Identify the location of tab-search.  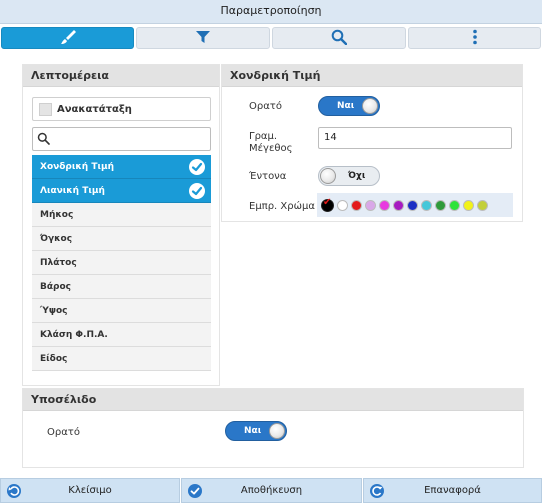
(339, 38).